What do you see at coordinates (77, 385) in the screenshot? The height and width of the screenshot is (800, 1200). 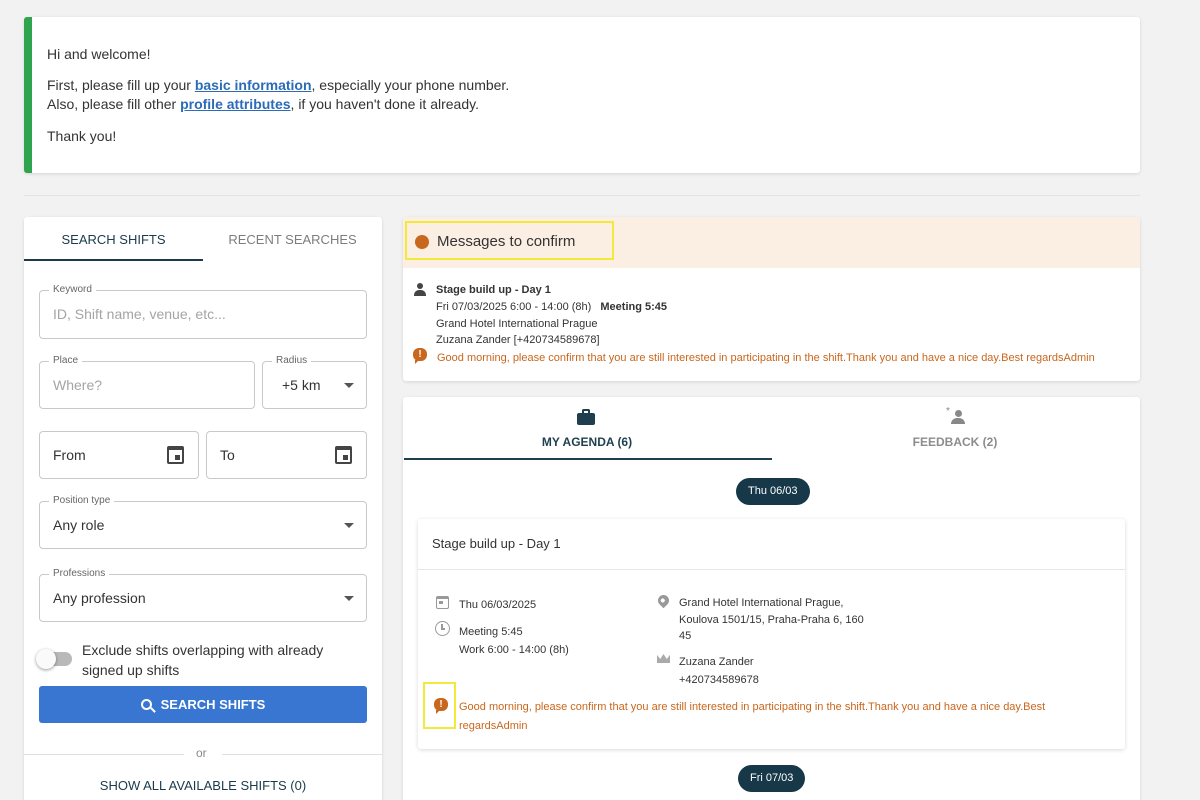 I see `place-input: Where?` at bounding box center [77, 385].